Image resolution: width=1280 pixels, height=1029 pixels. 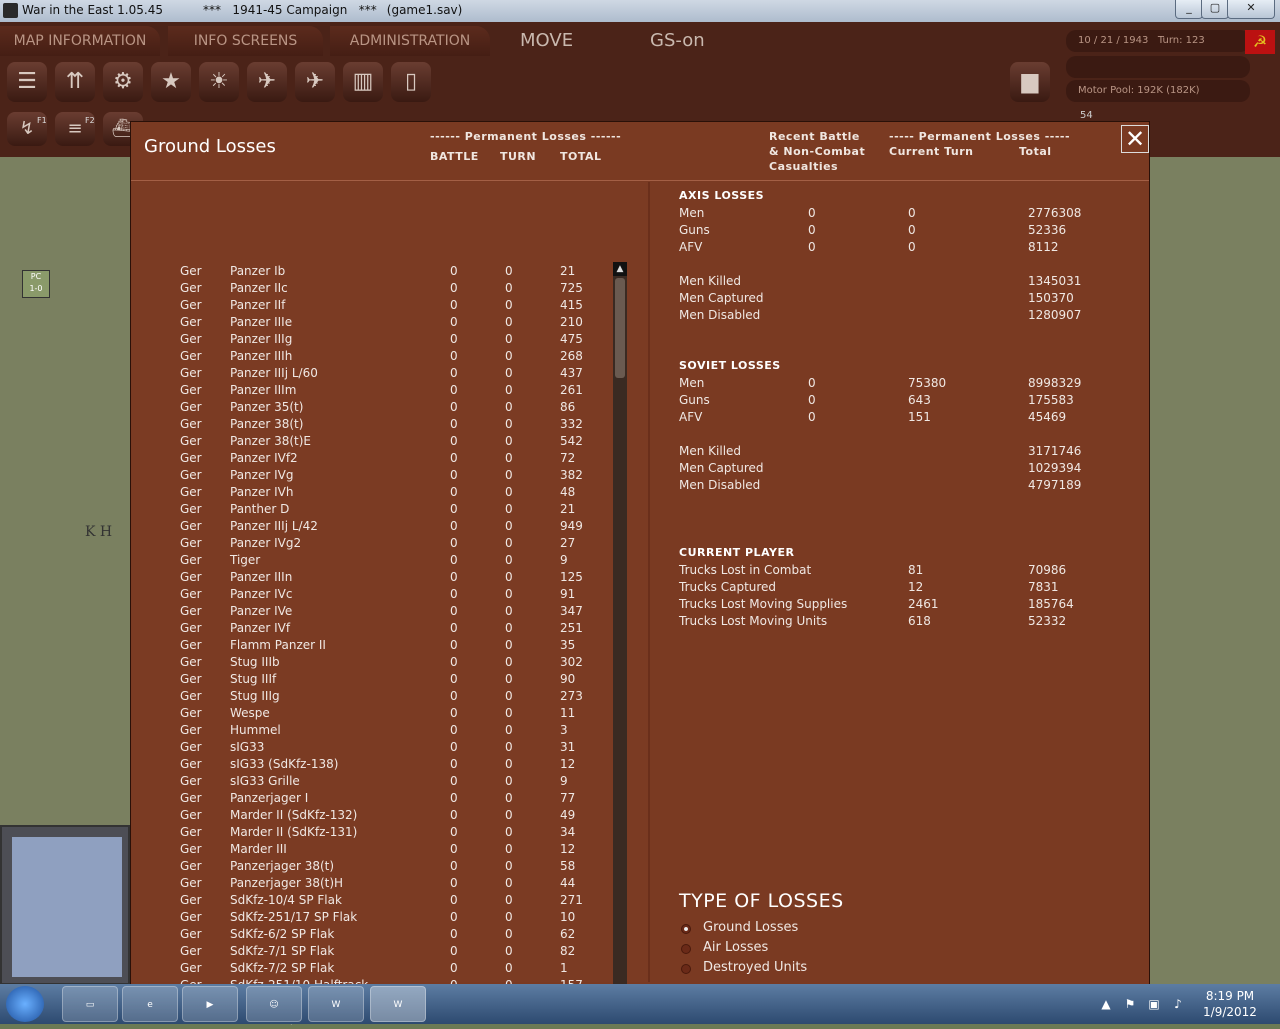 I want to click on supply-icon: ▯, so click(x=411, y=82).